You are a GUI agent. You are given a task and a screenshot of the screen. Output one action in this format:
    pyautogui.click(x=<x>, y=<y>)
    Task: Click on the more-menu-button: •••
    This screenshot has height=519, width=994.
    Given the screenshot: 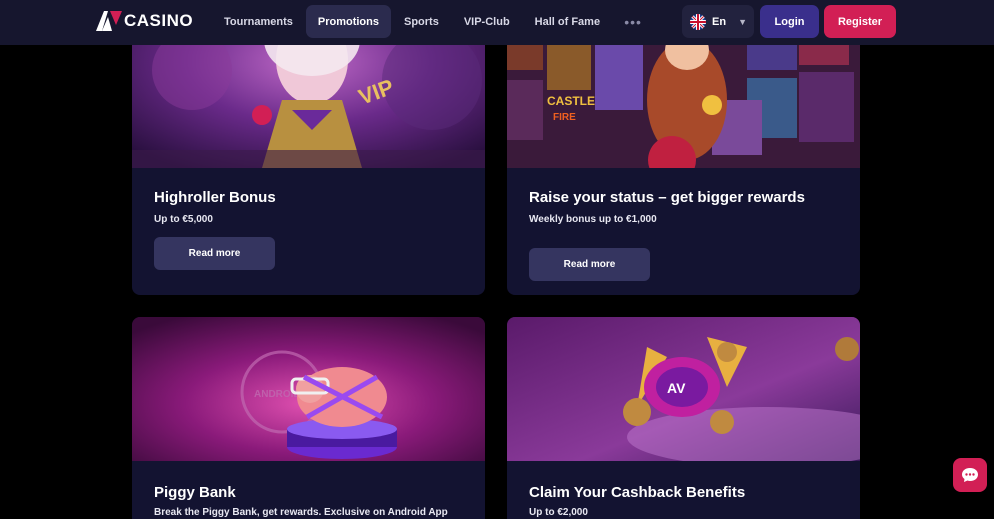 What is the action you would take?
    pyautogui.click(x=633, y=21)
    